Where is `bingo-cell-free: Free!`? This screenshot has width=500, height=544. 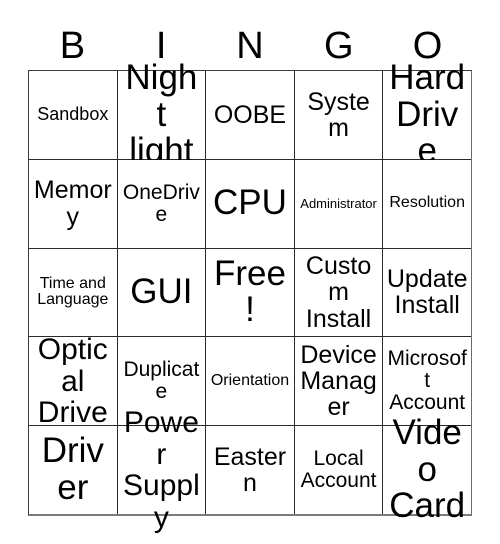
bingo-cell-free: Free! is located at coordinates (249, 292).